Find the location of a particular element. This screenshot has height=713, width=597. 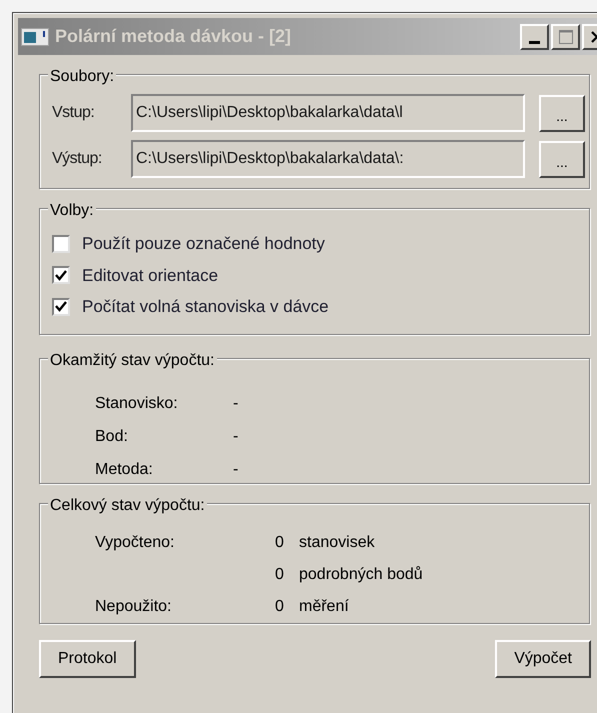

status-label: Stanovisko: is located at coordinates (137, 404).